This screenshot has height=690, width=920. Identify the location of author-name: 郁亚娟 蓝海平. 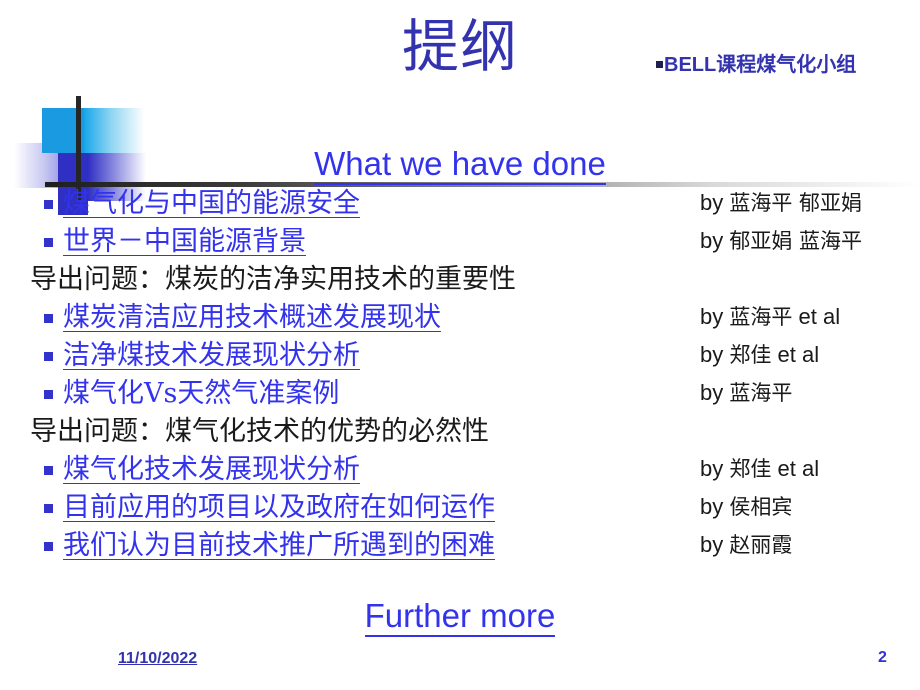
(796, 241).